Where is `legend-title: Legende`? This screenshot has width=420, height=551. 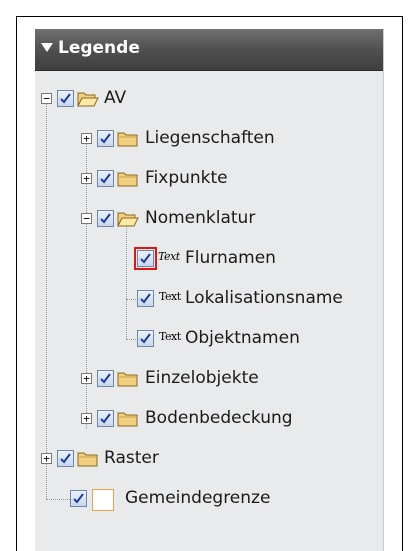 legend-title: Legende is located at coordinates (99, 48).